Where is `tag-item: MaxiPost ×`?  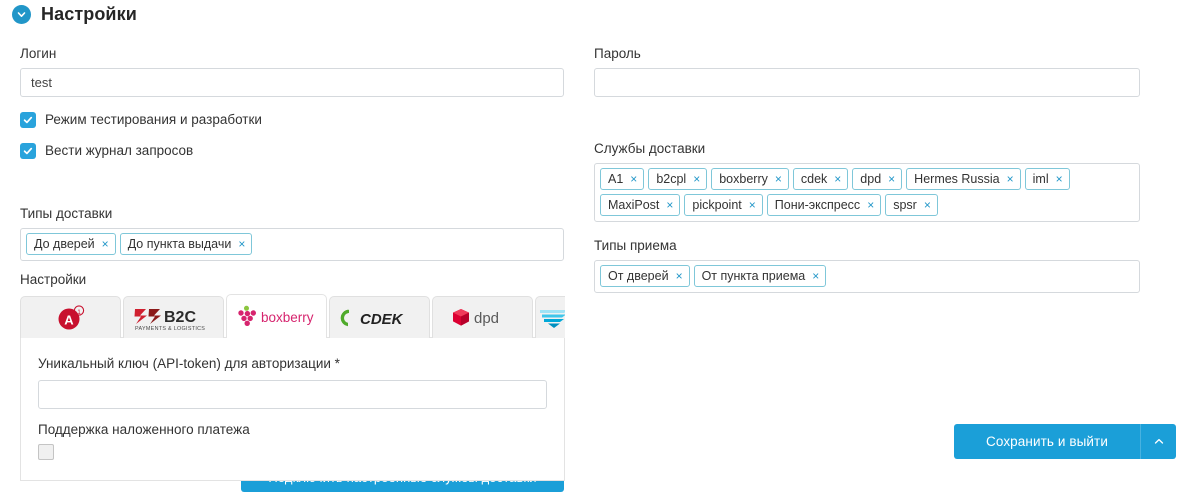
tag-item: MaxiPost × is located at coordinates (640, 205).